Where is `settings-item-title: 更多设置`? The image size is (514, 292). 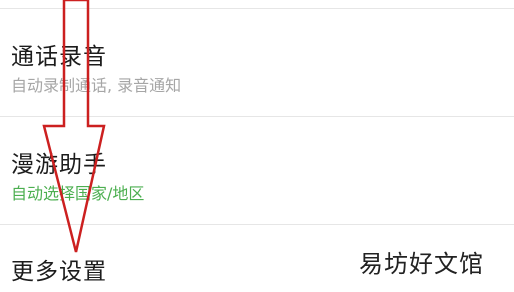
settings-item-title: 更多设置 is located at coordinates (59, 272).